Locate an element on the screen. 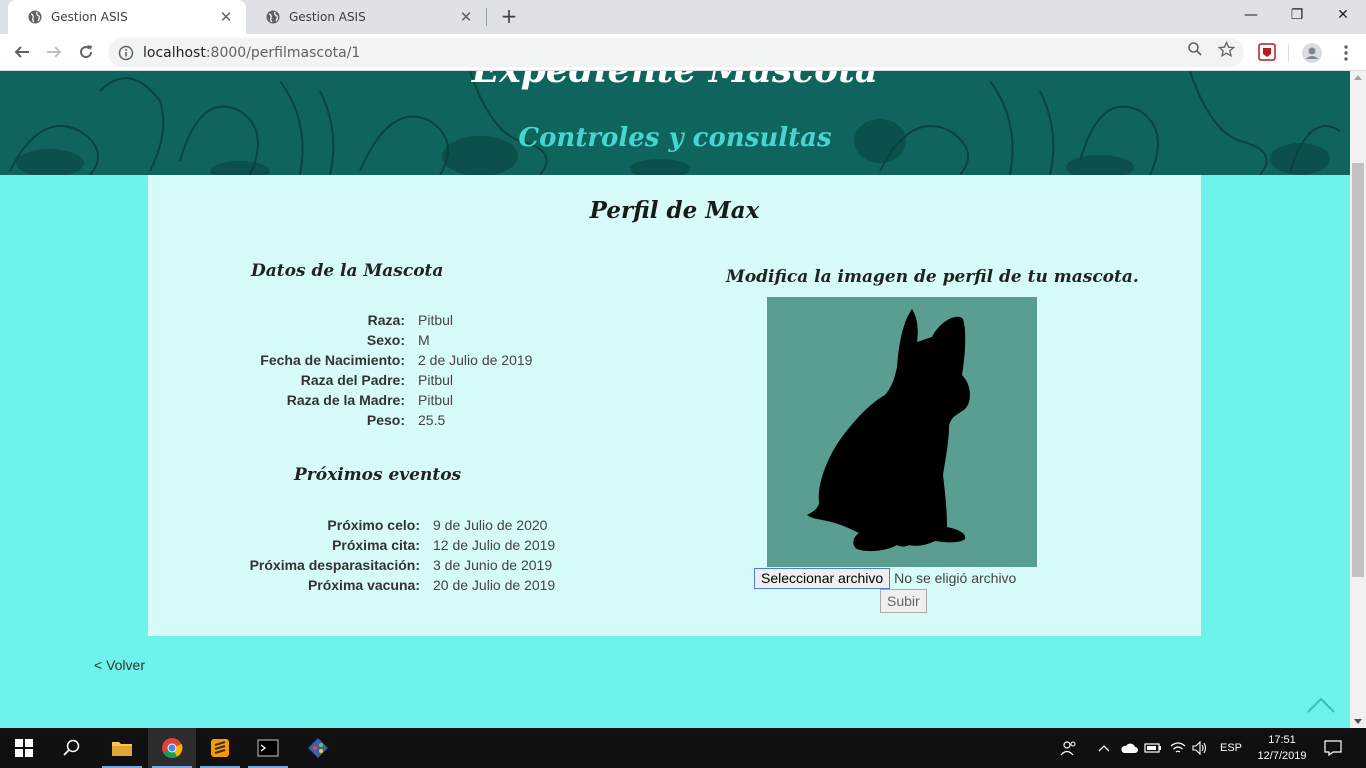 The image size is (1366, 768). event-row: Próxima vacuna: 20 de Julio de 2019 is located at coordinates (401, 585).